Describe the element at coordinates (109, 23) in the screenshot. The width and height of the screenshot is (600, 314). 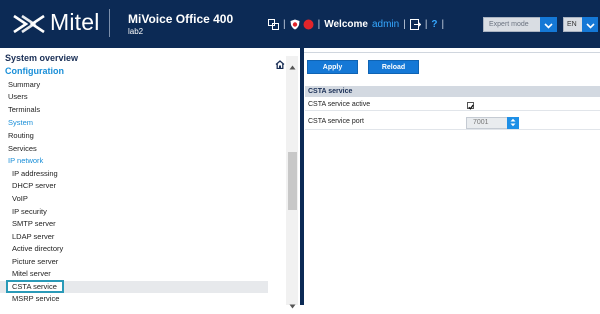
I see `header-divider` at that location.